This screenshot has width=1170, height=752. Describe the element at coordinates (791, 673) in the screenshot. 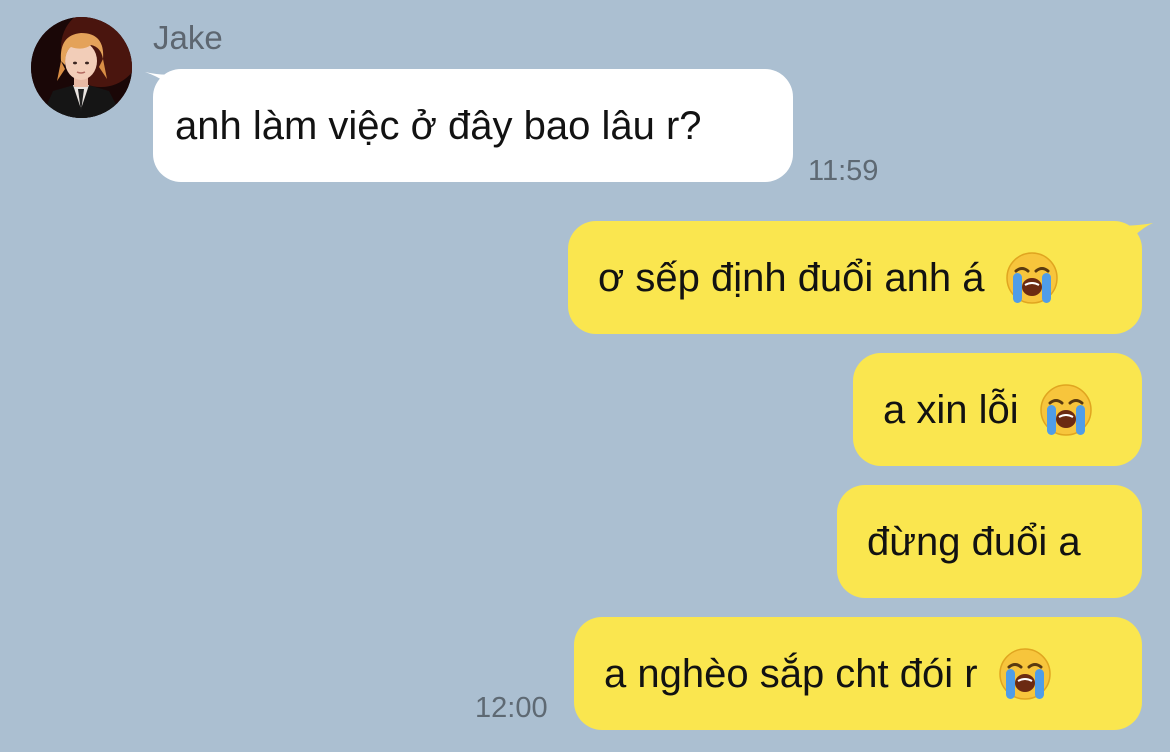

I see `message-text: a nghèo sắp cht đói r` at that location.